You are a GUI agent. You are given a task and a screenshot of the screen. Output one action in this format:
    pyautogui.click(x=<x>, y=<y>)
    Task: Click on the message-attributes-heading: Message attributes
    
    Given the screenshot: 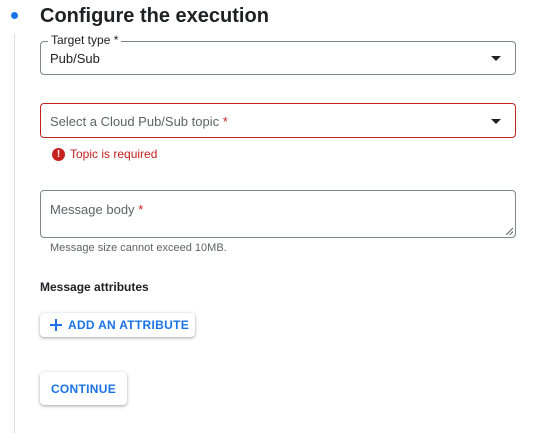 What is the action you would take?
    pyautogui.click(x=94, y=287)
    